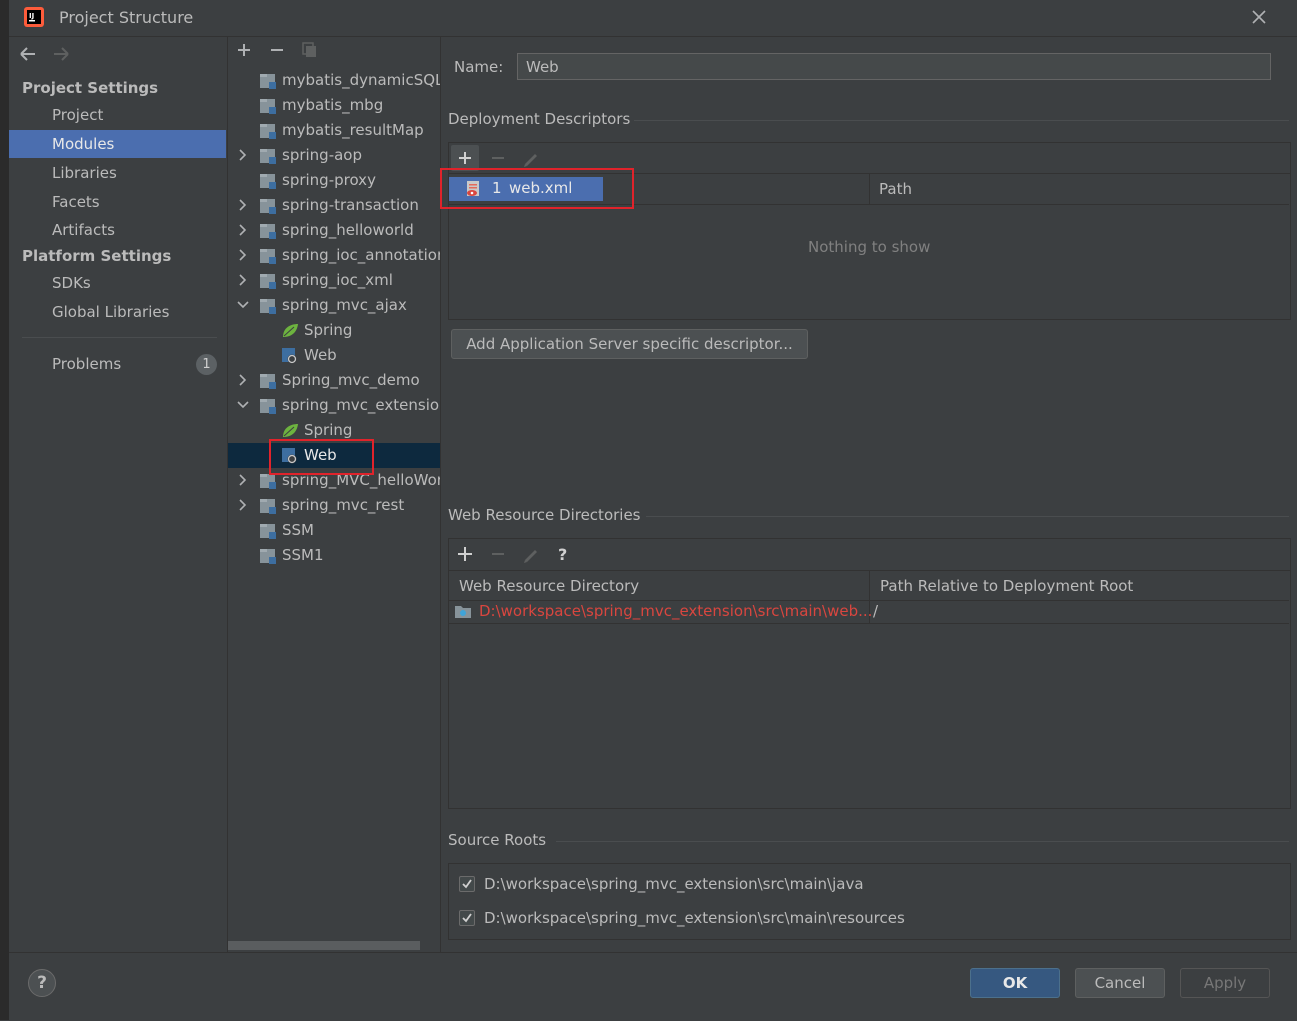 The image size is (1297, 1021). What do you see at coordinates (467, 884) in the screenshot?
I see `source-root-checkbox-java` at bounding box center [467, 884].